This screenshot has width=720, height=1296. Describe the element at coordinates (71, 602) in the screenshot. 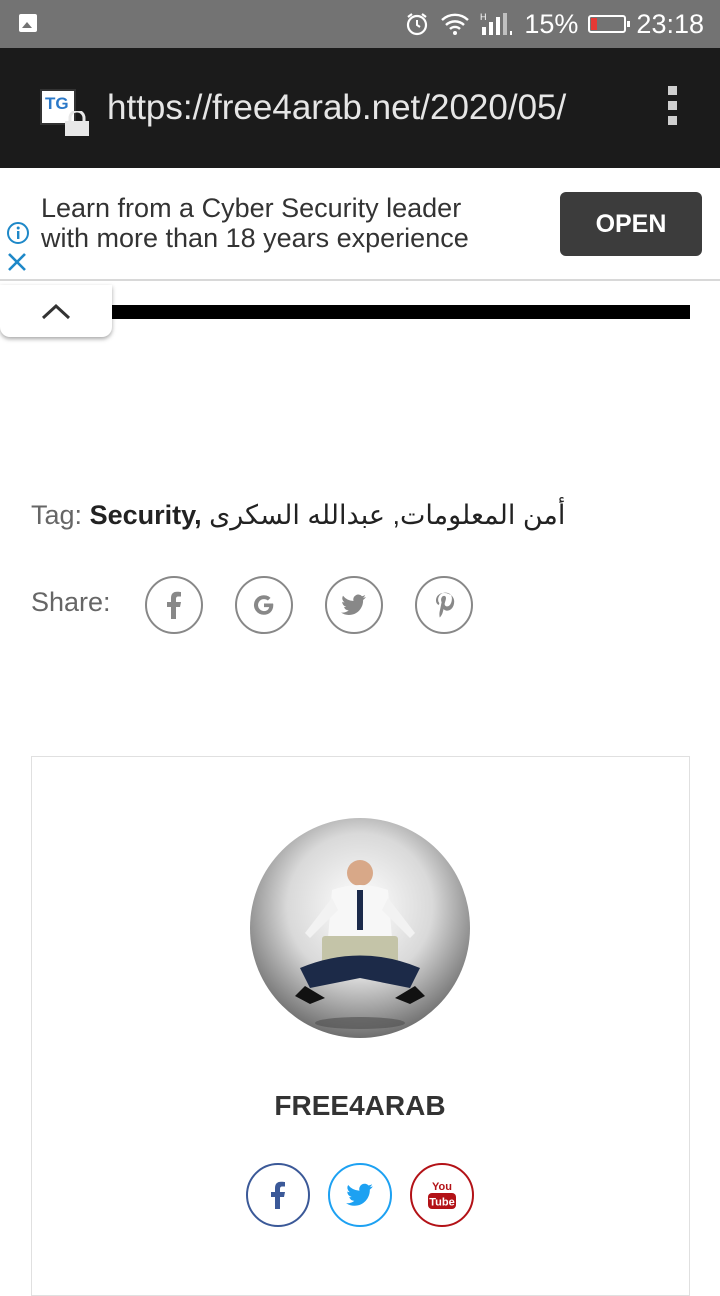

I see `share-label: Share:` at that location.